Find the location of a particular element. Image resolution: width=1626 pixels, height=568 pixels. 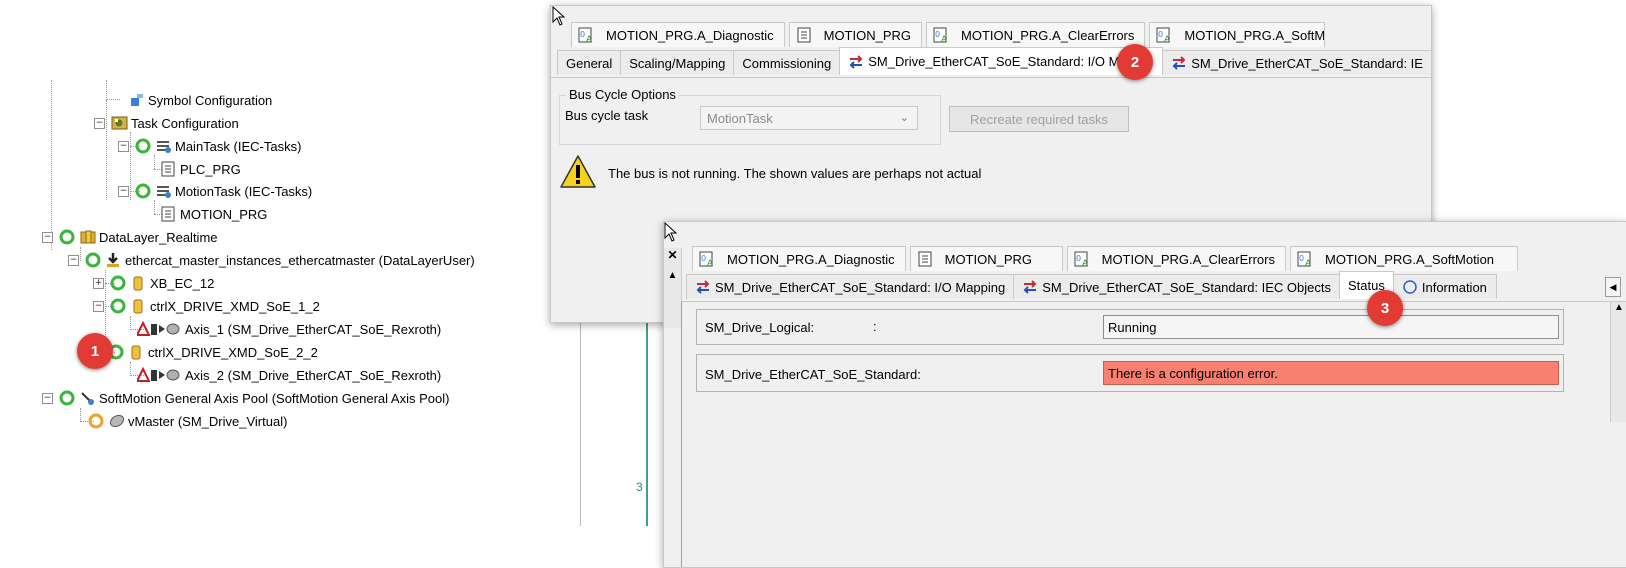

svg-text: 0 is located at coordinates (1078, 258).